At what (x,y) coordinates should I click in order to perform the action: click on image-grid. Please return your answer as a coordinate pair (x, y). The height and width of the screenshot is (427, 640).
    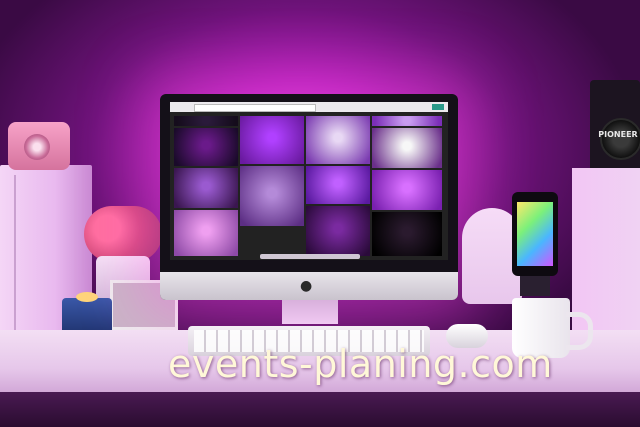
    Looking at the image, I should click on (310, 186).